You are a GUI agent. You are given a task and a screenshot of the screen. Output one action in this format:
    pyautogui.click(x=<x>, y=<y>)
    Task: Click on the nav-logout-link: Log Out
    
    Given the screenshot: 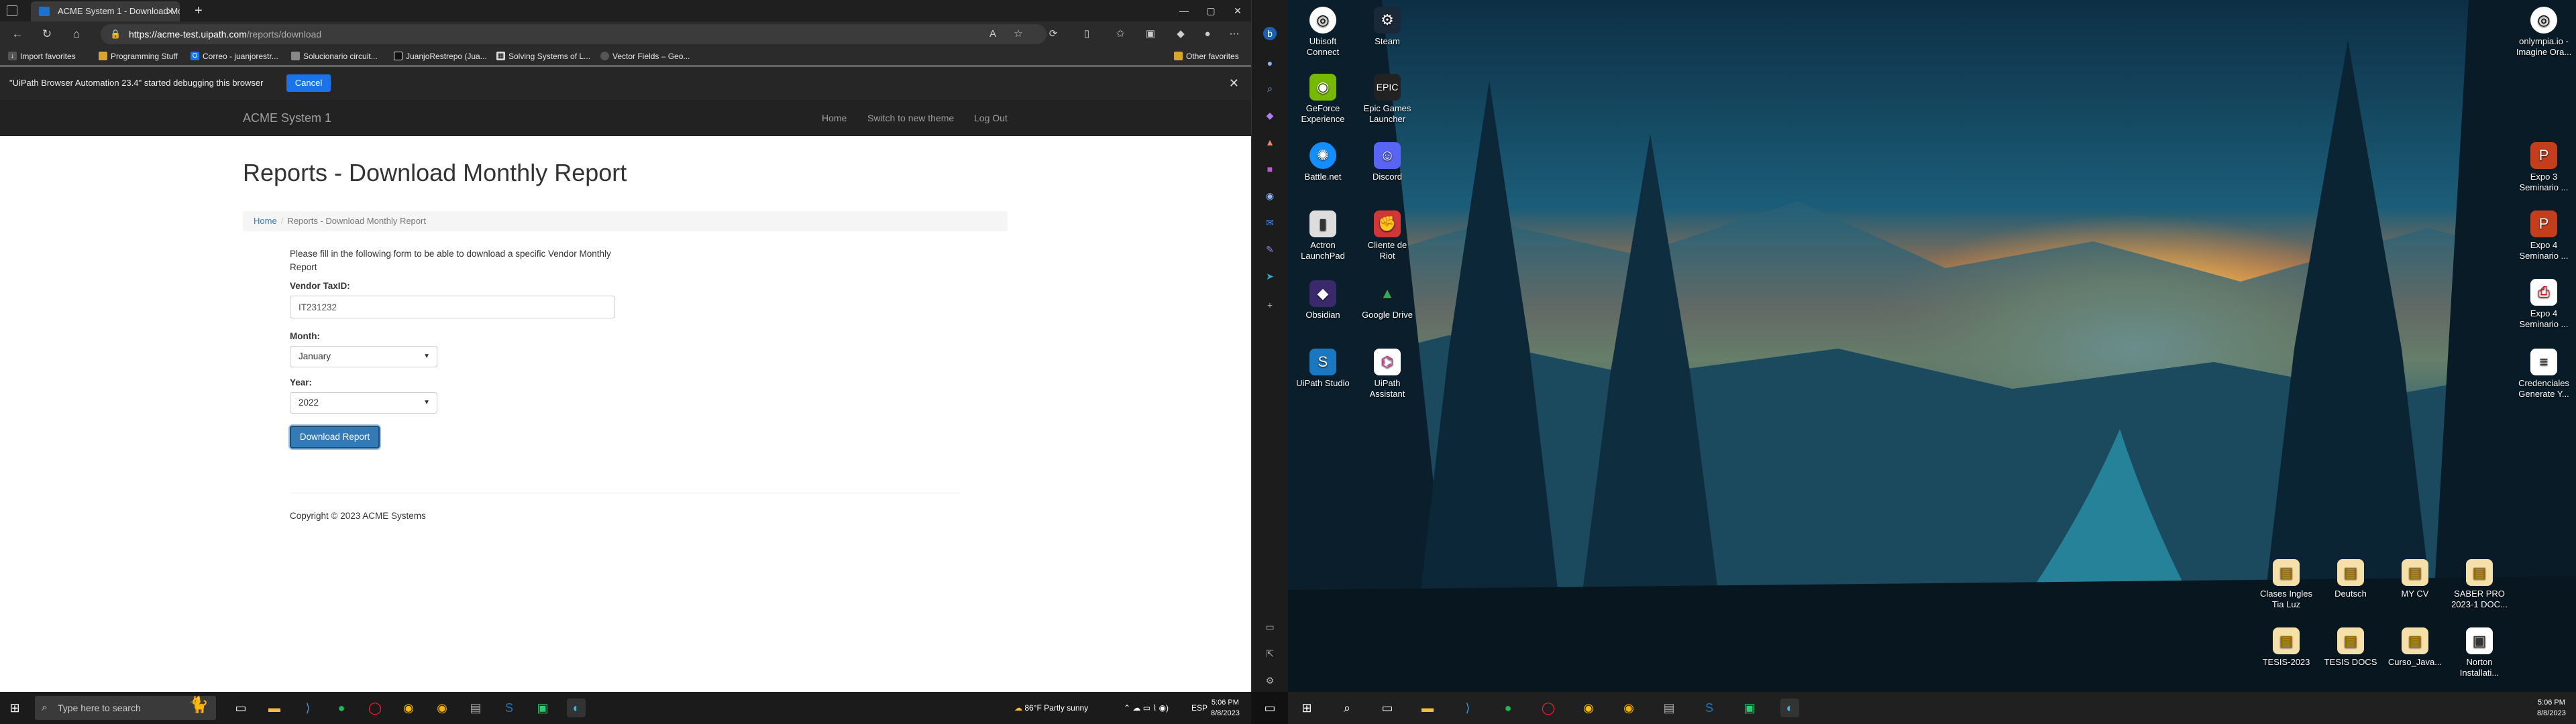 What is the action you would take?
    pyautogui.click(x=991, y=118)
    